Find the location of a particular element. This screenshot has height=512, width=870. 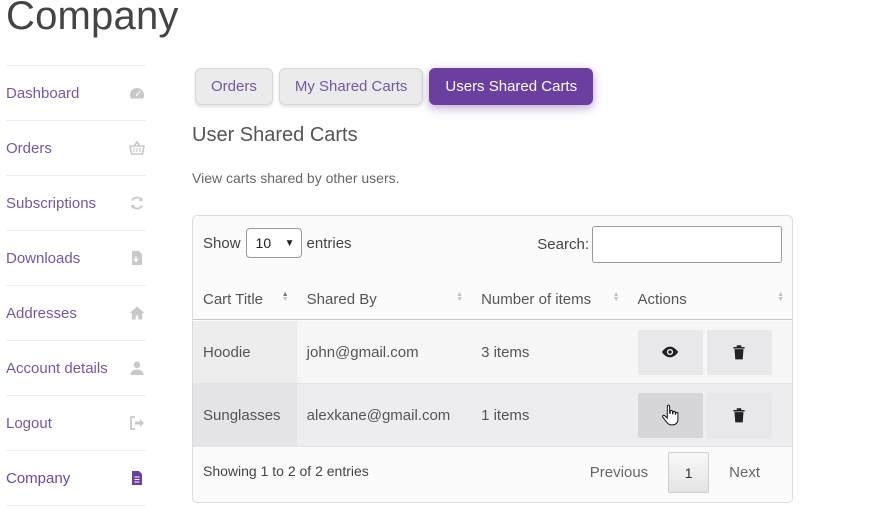

sidebar-item-label: Addresses is located at coordinates (41, 313).